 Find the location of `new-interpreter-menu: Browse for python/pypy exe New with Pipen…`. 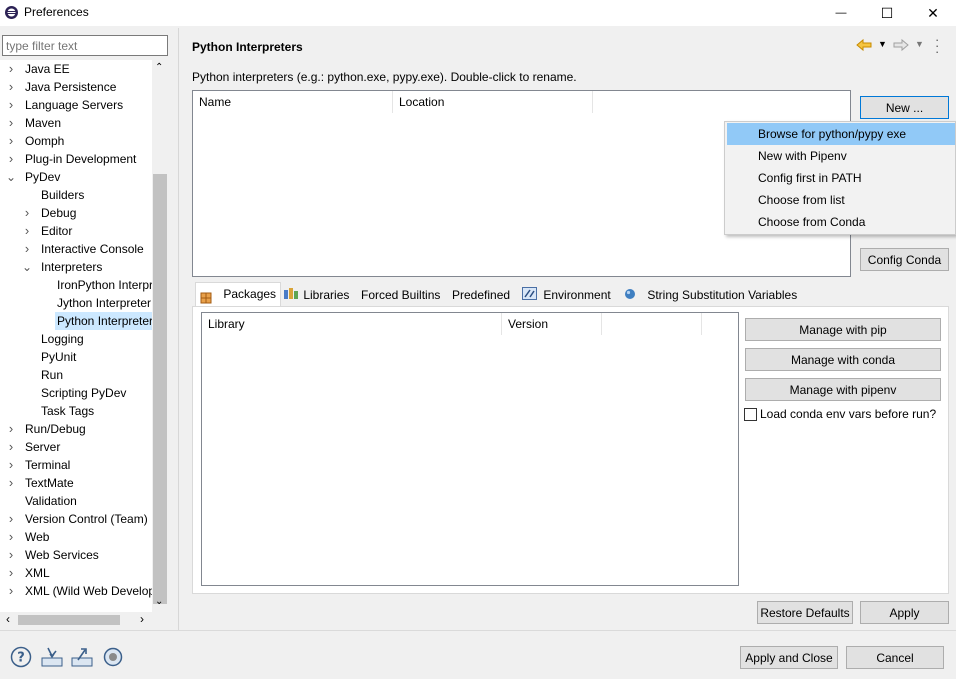

new-interpreter-menu: Browse for python/pypy exe New with Pipen… is located at coordinates (840, 178).